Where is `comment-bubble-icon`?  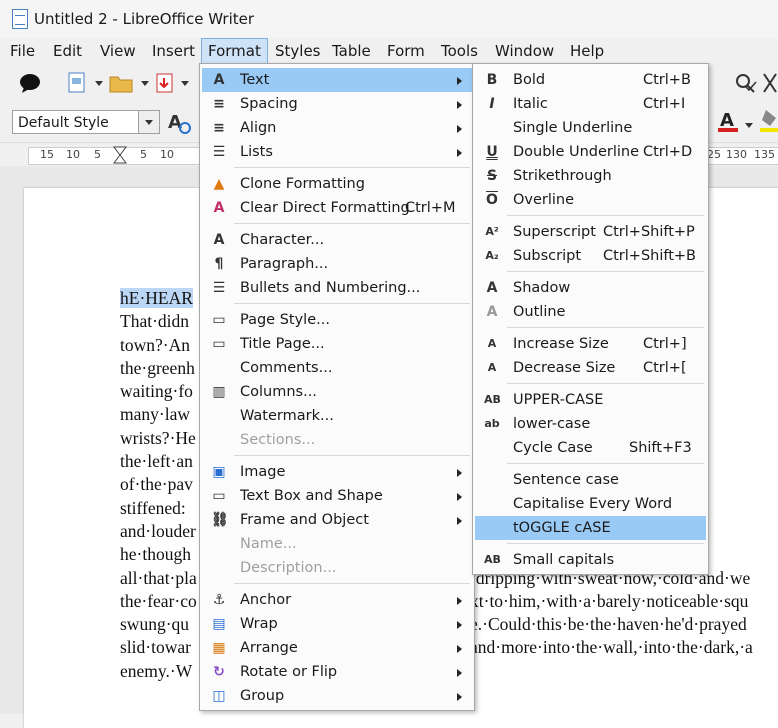
comment-bubble-icon is located at coordinates (30, 83).